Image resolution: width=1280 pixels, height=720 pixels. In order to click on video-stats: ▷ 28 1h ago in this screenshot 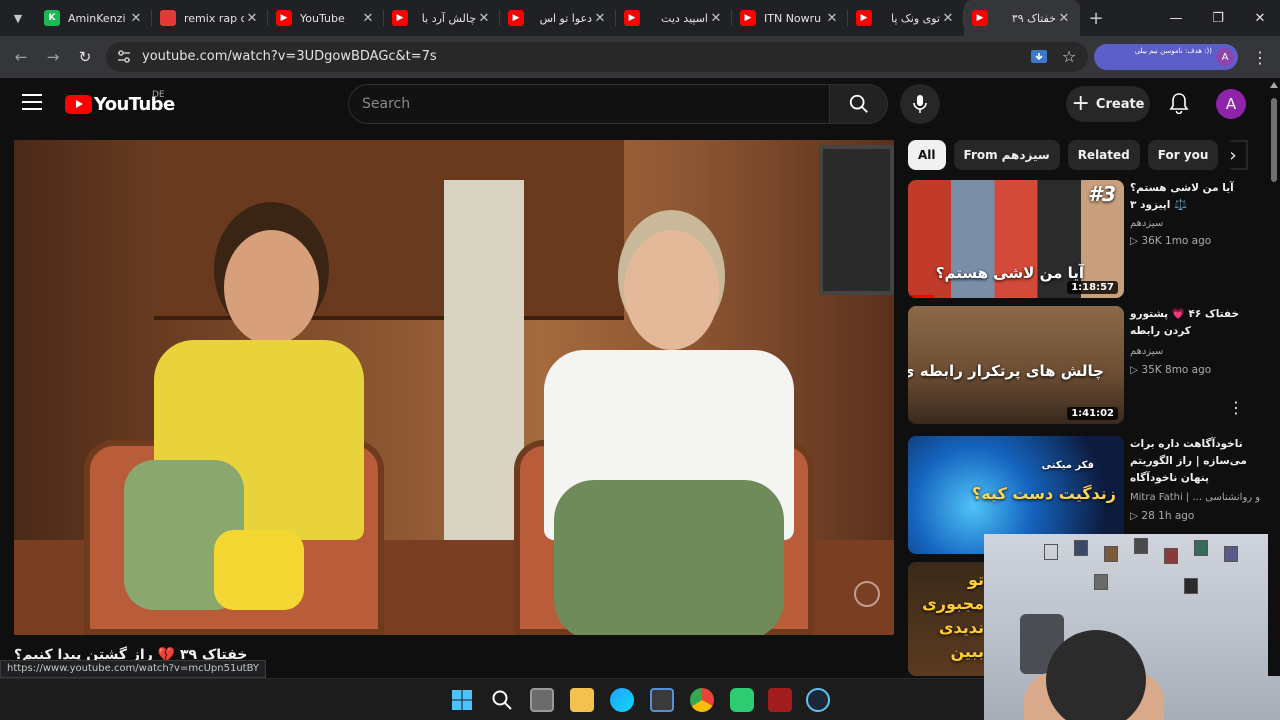, I will do `click(1162, 516)`.